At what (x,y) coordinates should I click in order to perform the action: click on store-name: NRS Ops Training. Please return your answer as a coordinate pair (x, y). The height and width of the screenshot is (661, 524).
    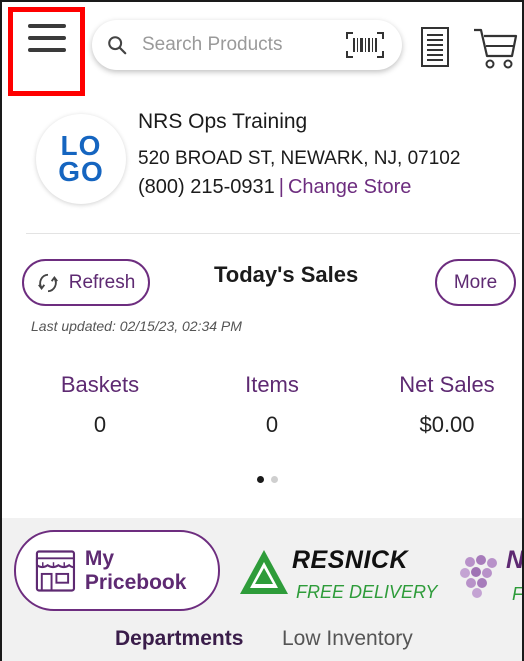
    Looking at the image, I should click on (223, 121).